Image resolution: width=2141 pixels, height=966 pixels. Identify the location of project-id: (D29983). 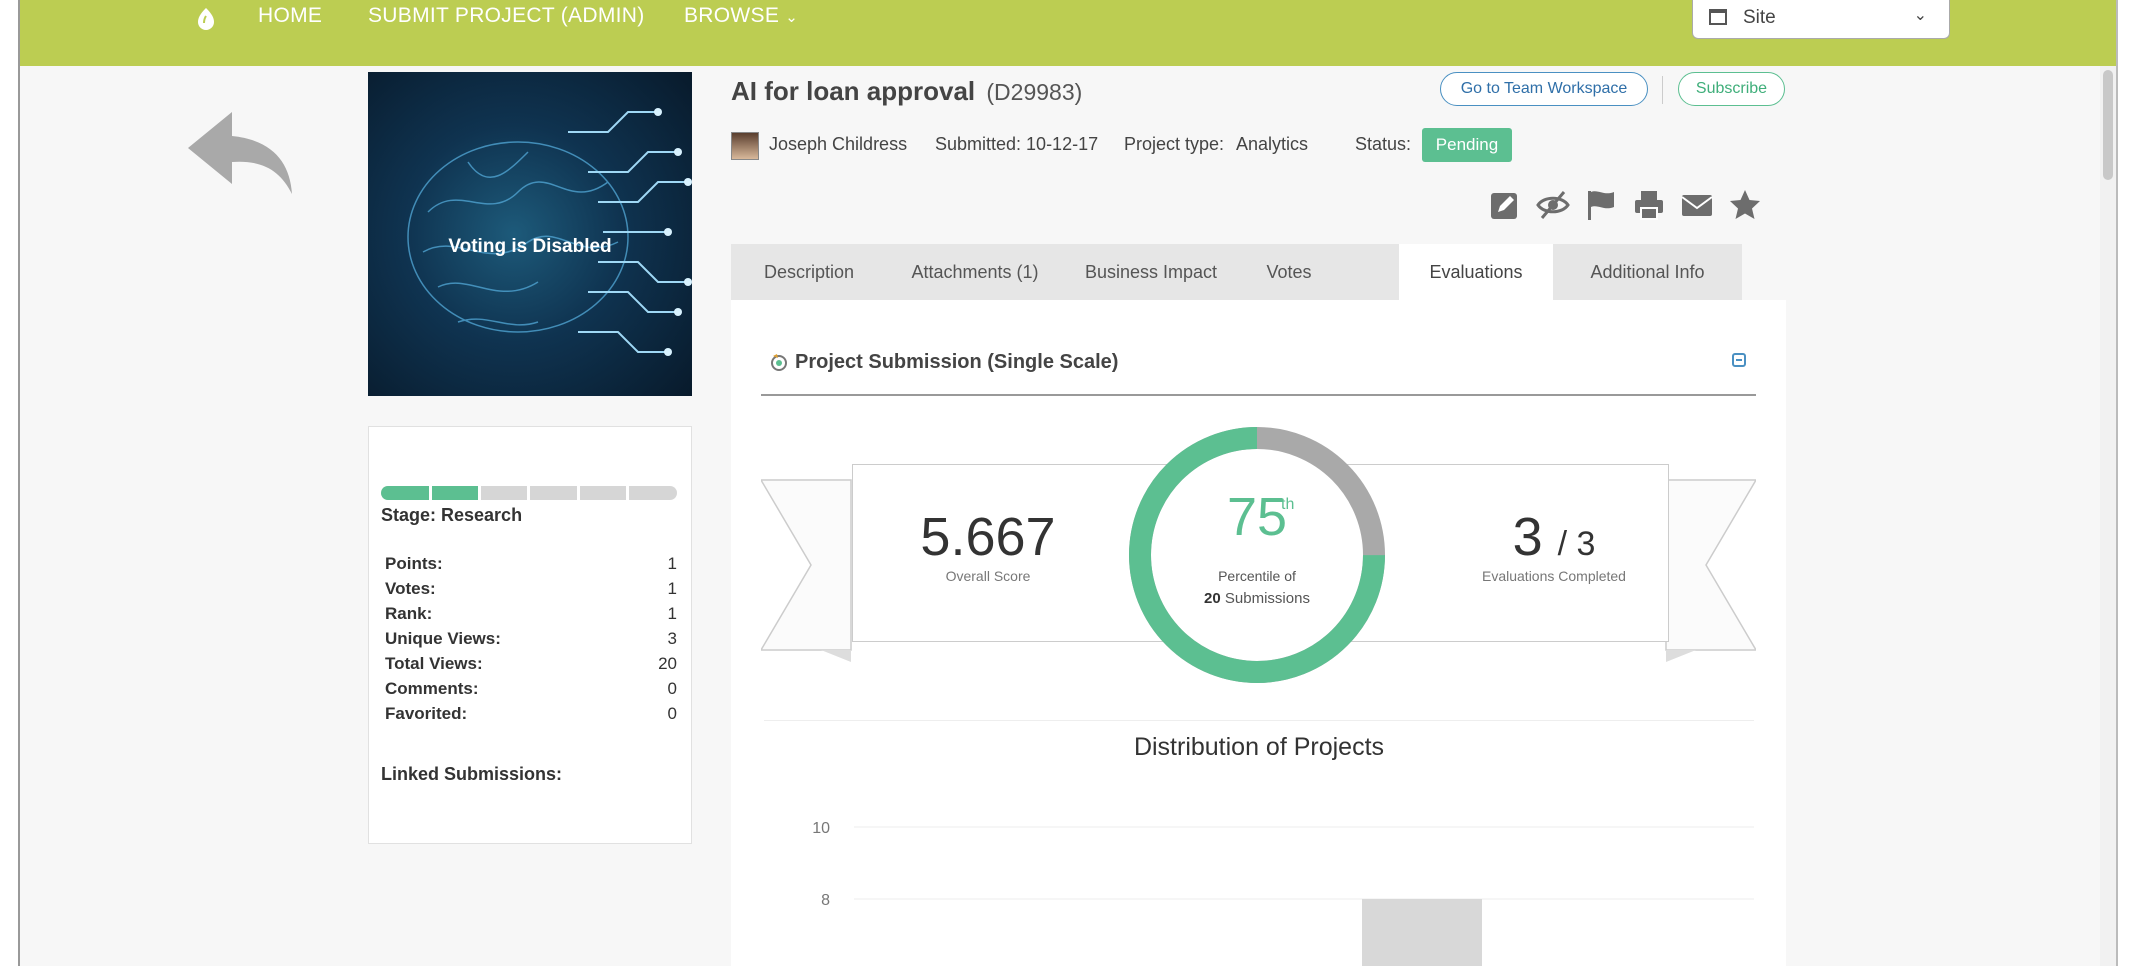
(1034, 92).